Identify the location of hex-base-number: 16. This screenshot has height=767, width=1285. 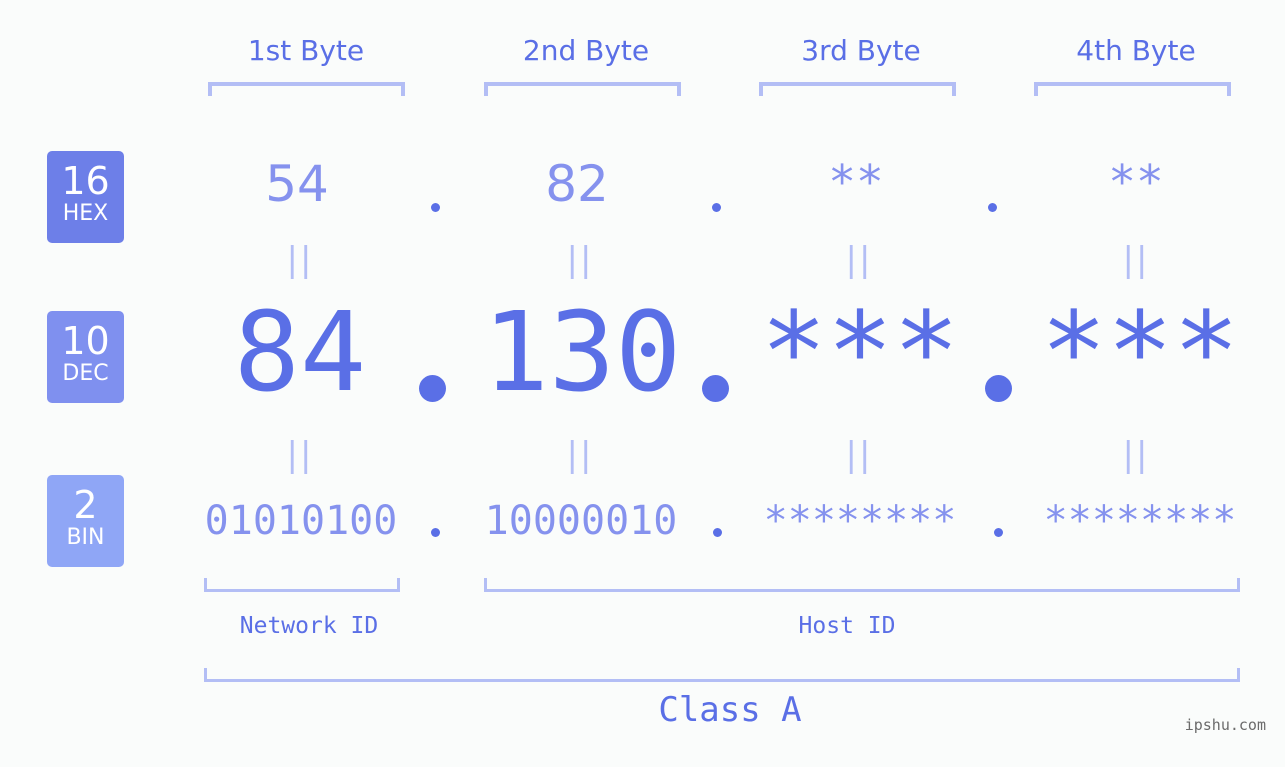
(85, 181).